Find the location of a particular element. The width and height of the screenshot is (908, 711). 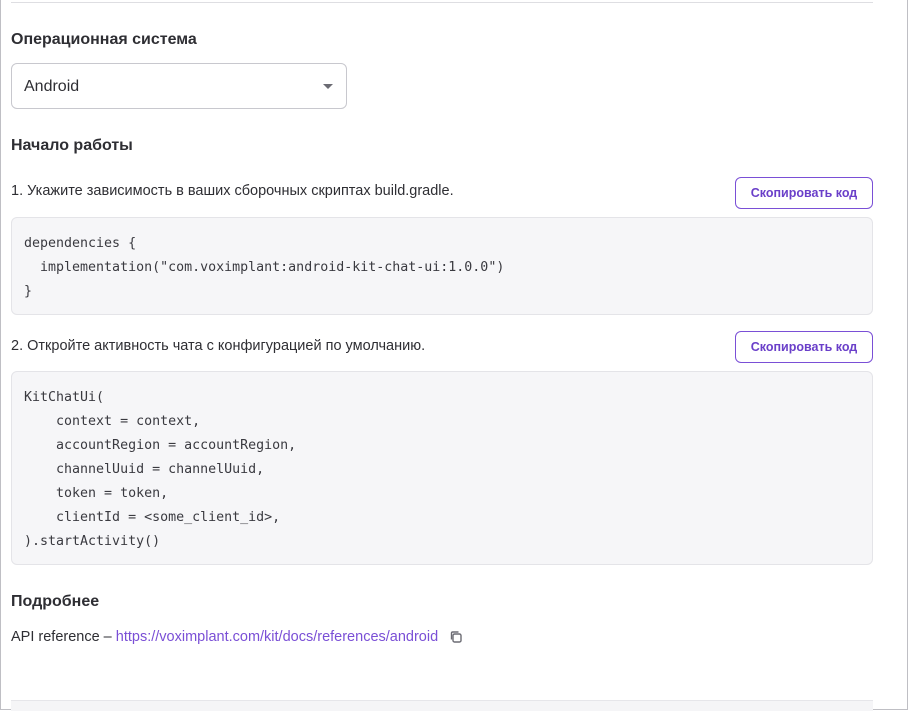

bottom-section-edge is located at coordinates (442, 705).